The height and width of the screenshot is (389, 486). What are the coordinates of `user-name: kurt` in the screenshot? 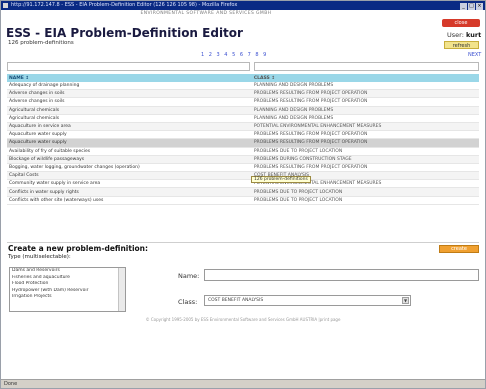 It's located at (473, 35).